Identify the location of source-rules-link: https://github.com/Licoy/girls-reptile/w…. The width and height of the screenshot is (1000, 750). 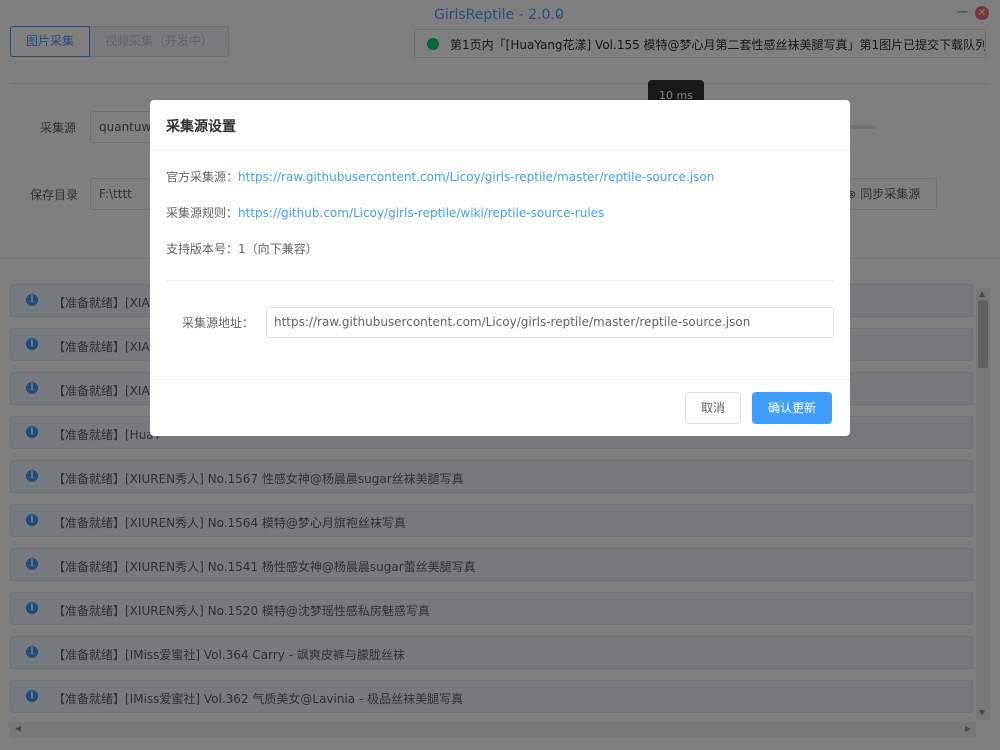
(421, 213).